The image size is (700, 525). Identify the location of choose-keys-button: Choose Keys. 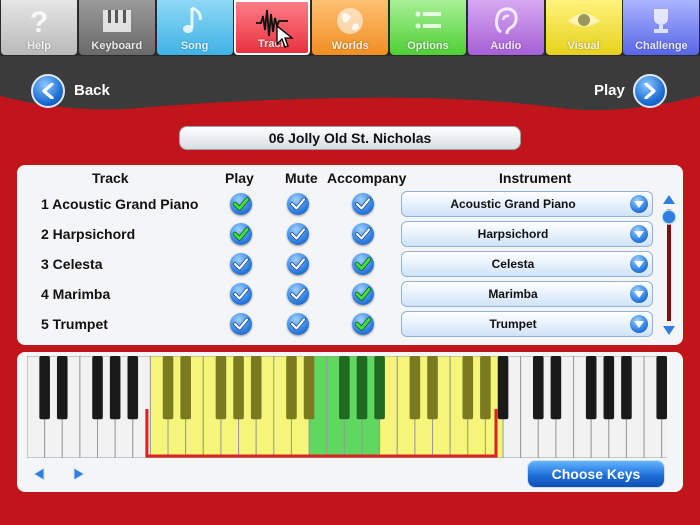
(596, 474).